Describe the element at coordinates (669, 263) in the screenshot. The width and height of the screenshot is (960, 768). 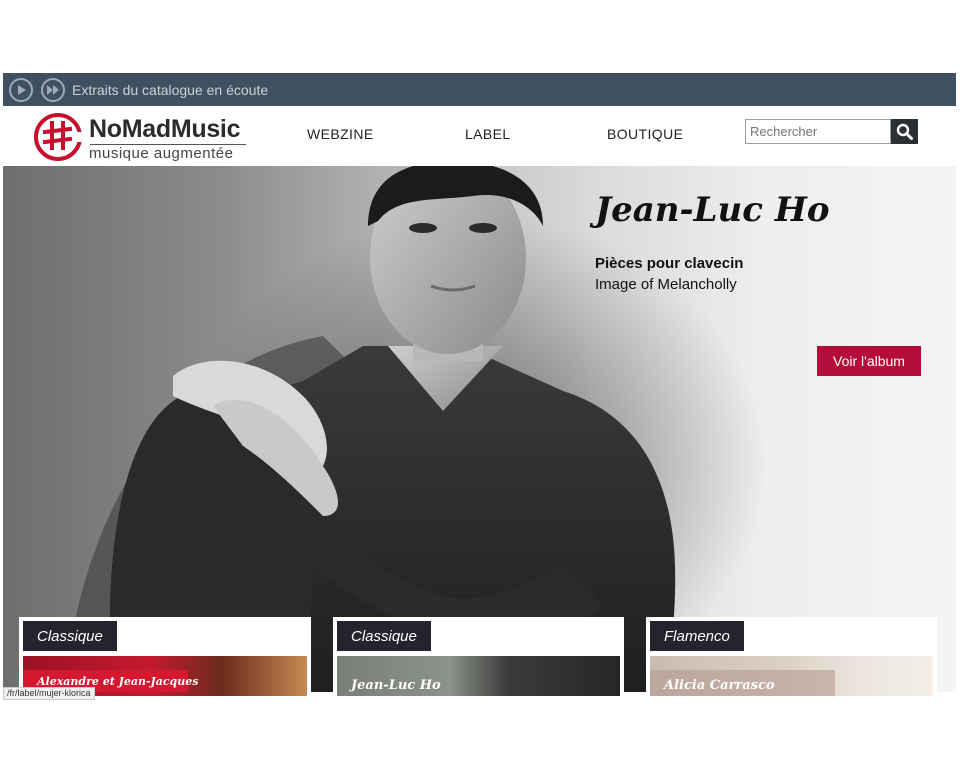
I see `hero-work-title: Pièces pour clavecin` at that location.